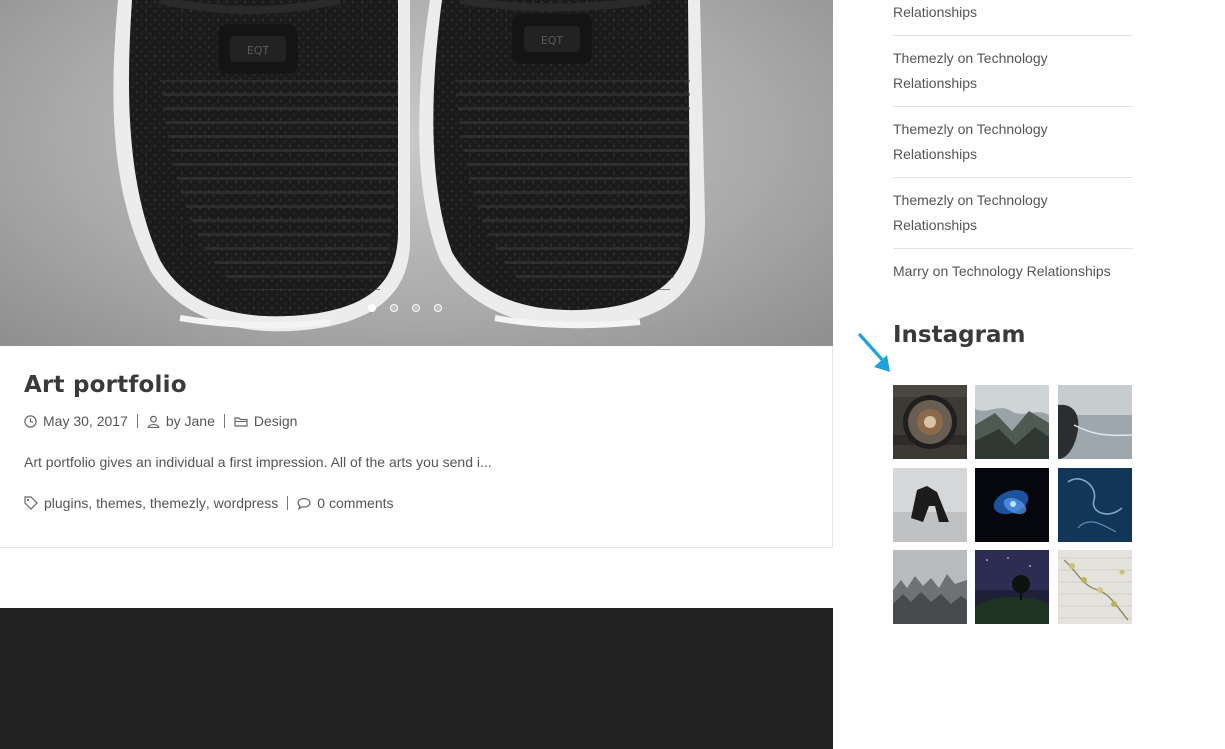  Describe the element at coordinates (355, 503) in the screenshot. I see `comments-link: 0 comments` at that location.